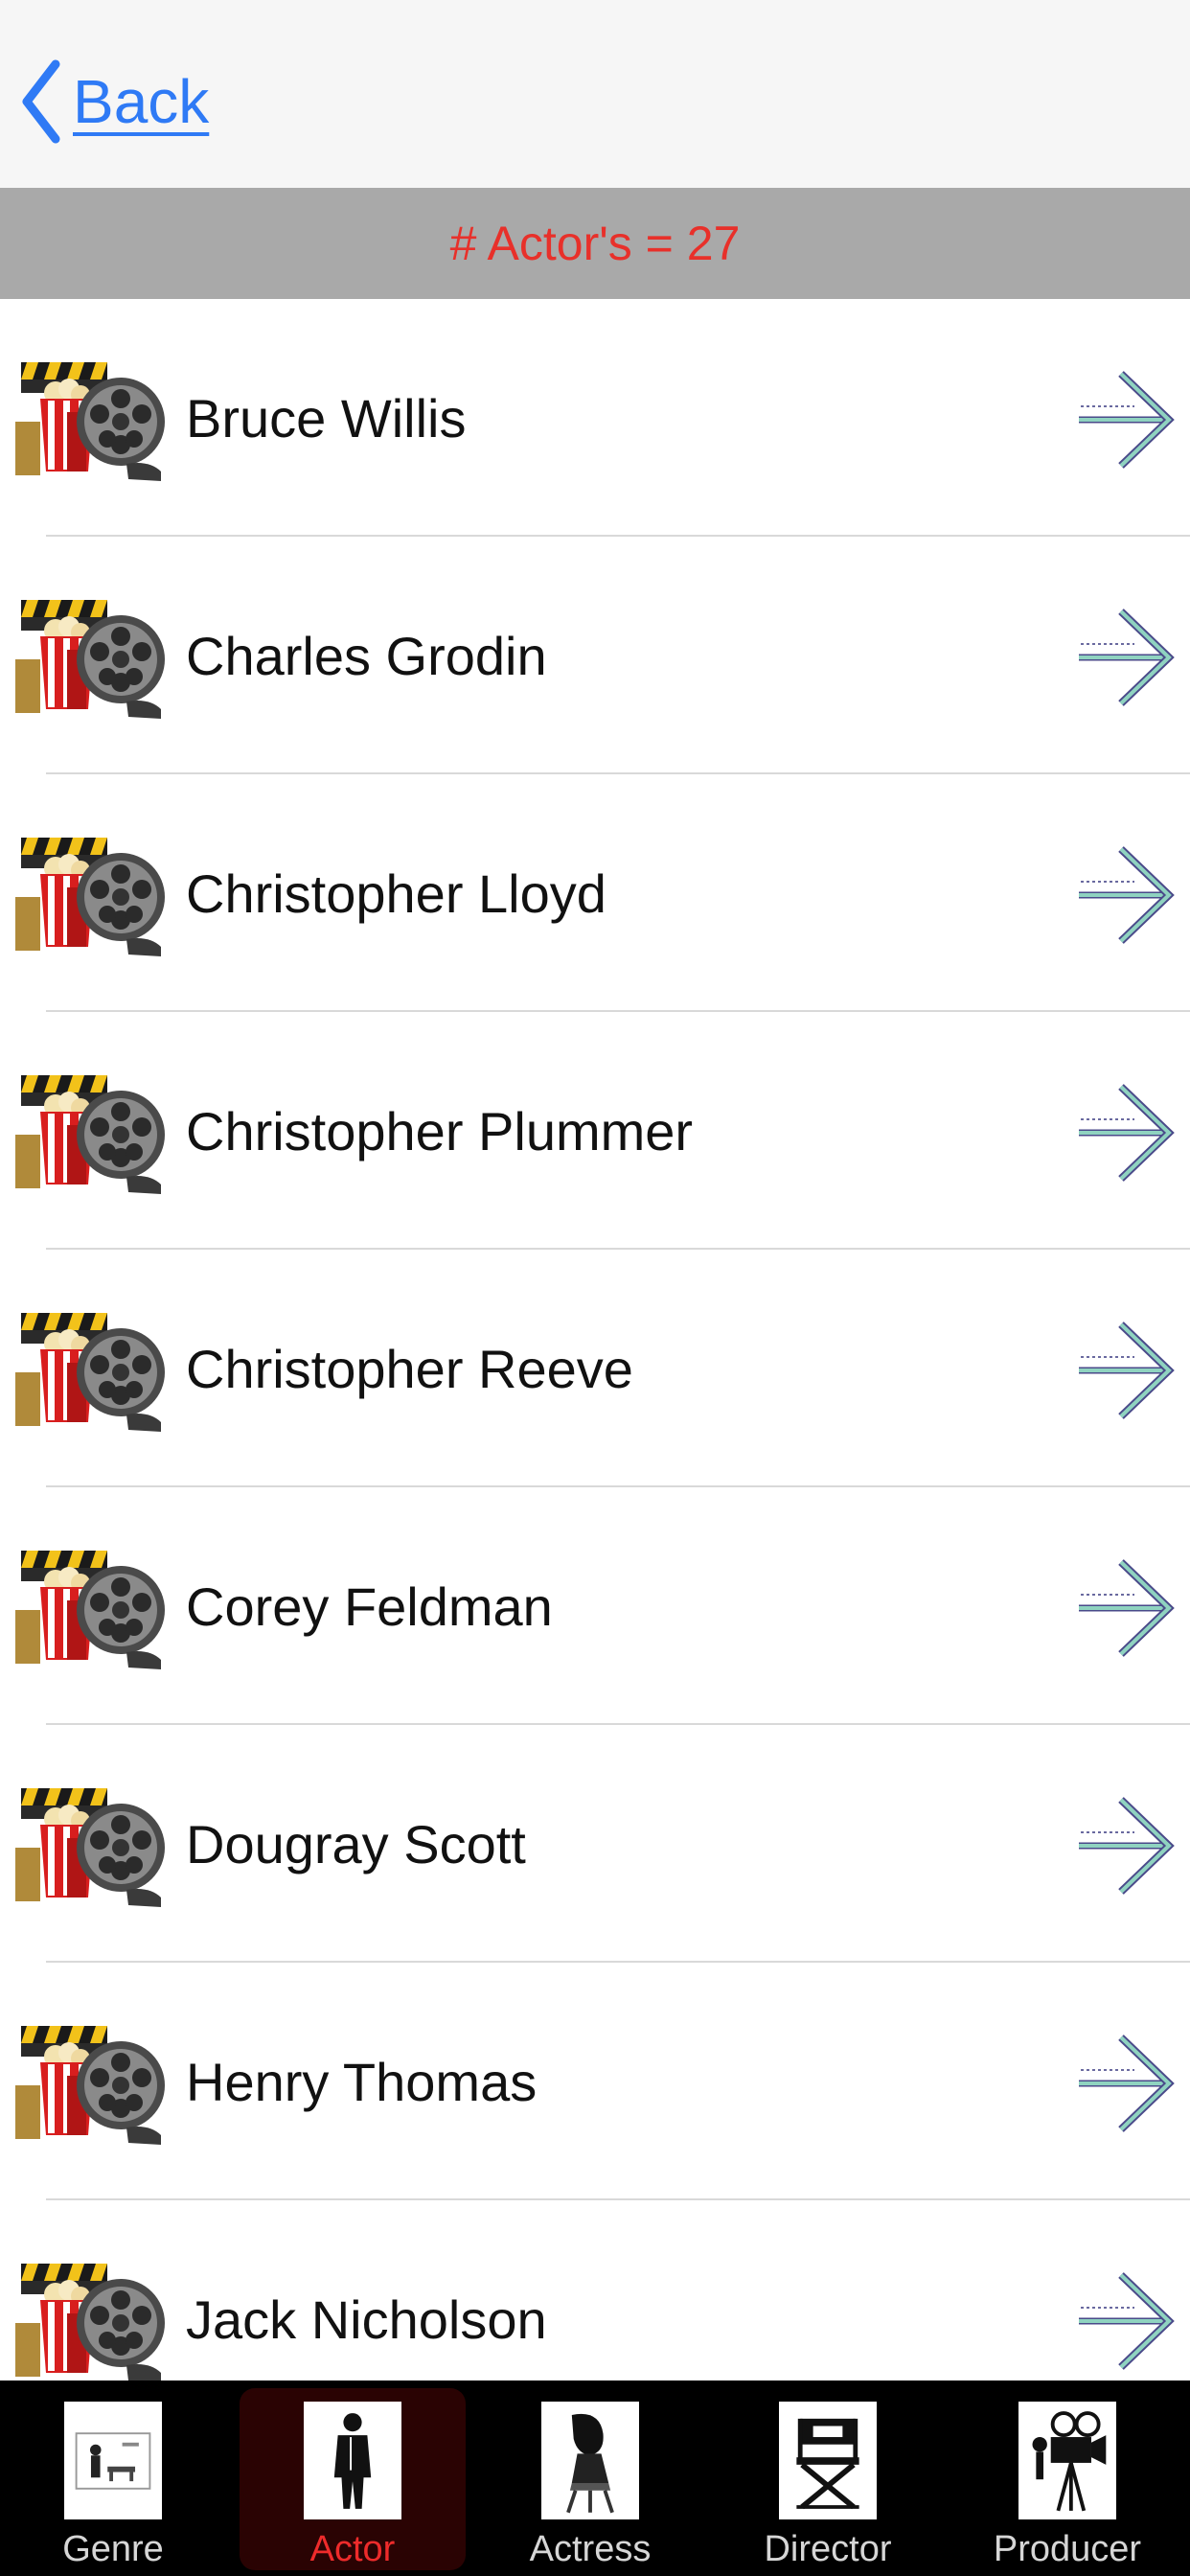 The image size is (1190, 2576). Describe the element at coordinates (410, 1368) in the screenshot. I see `actor-name: Christopher Reeve` at that location.